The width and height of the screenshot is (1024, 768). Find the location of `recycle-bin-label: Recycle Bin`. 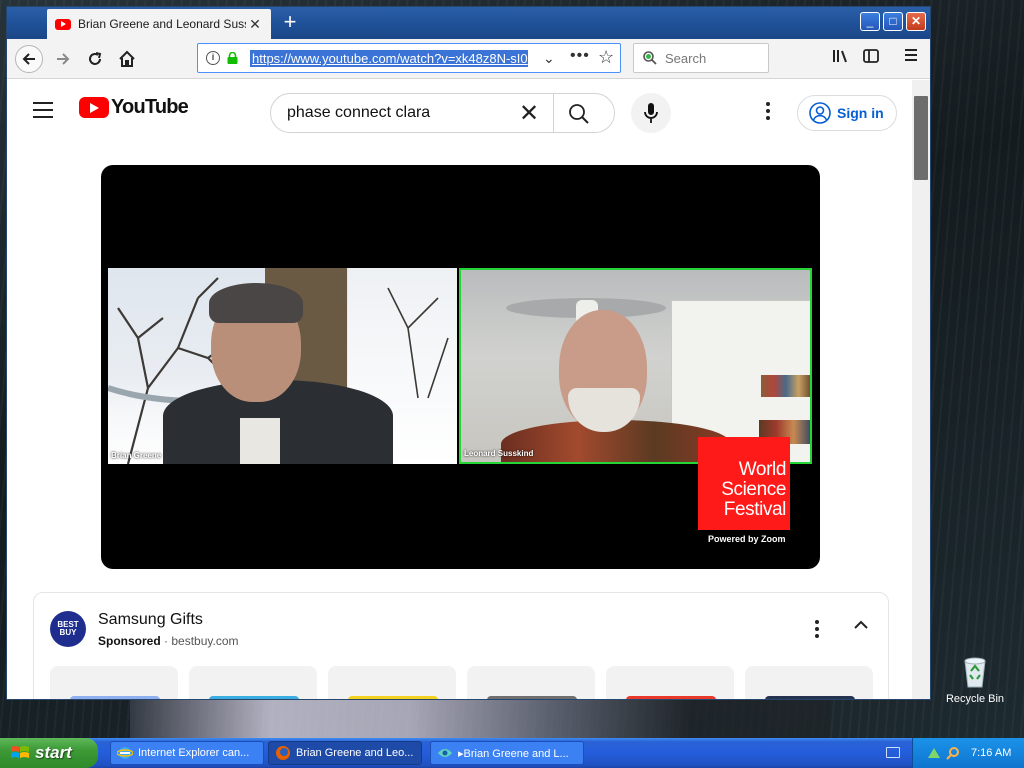

recycle-bin-label: Recycle Bin is located at coordinates (975, 699).